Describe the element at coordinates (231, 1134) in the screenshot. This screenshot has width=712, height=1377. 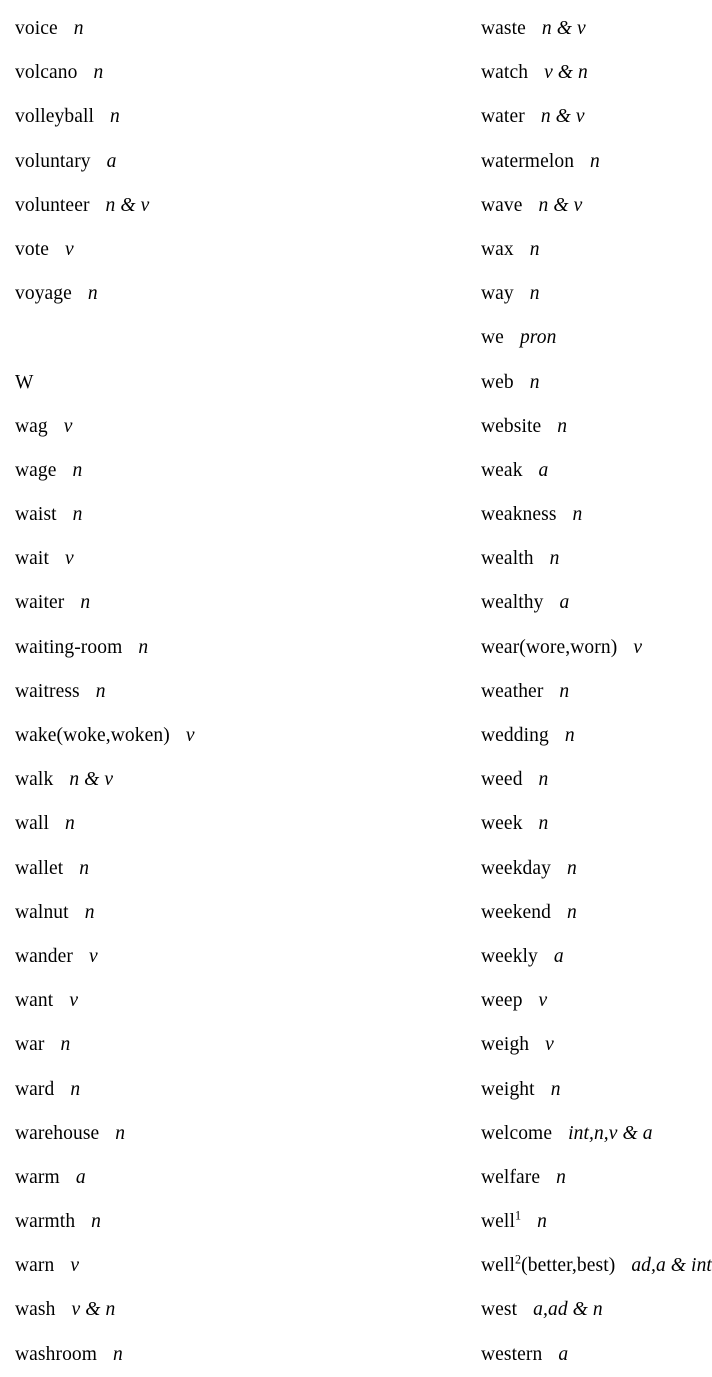
I see `word-entry: warehouse n` at that location.